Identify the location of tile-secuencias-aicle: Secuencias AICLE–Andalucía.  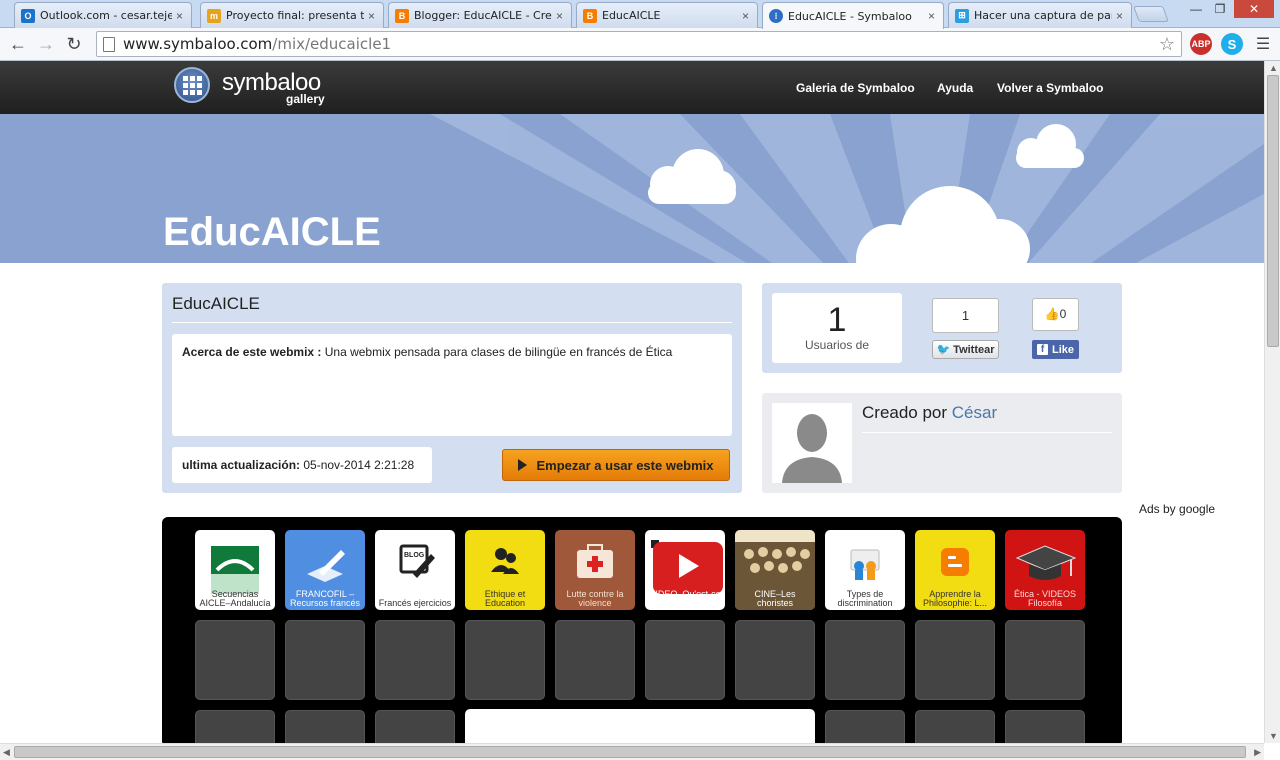
(235, 570).